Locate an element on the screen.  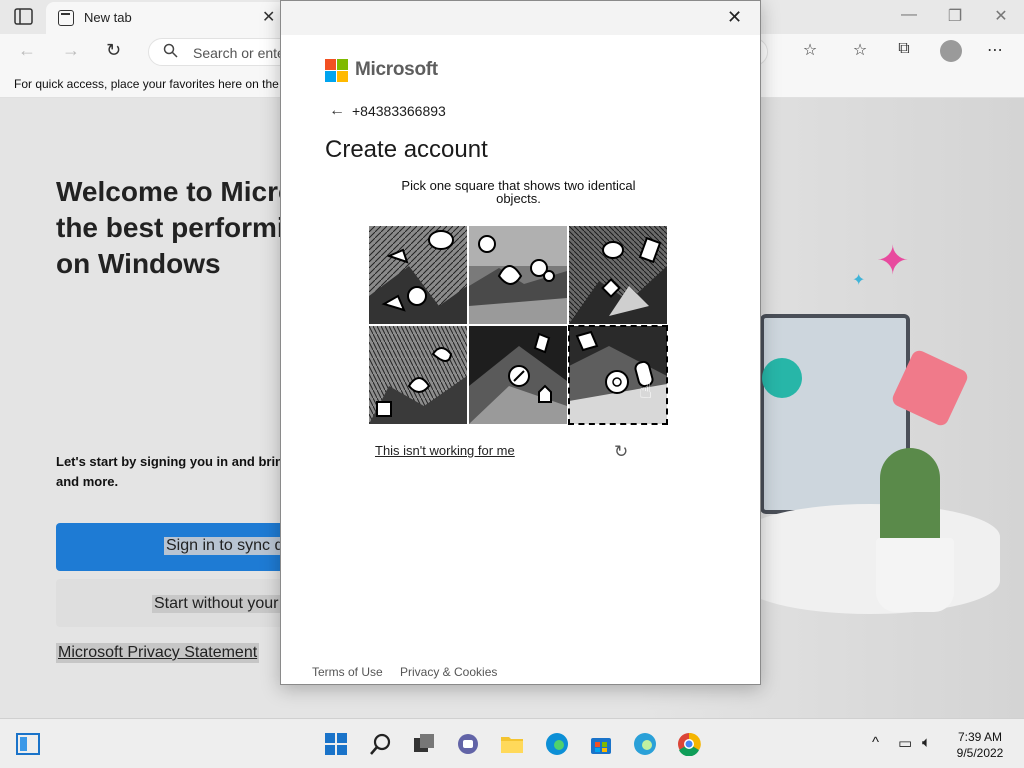
sign-in-label: Sign in to sync d is located at coordinates (225, 546).